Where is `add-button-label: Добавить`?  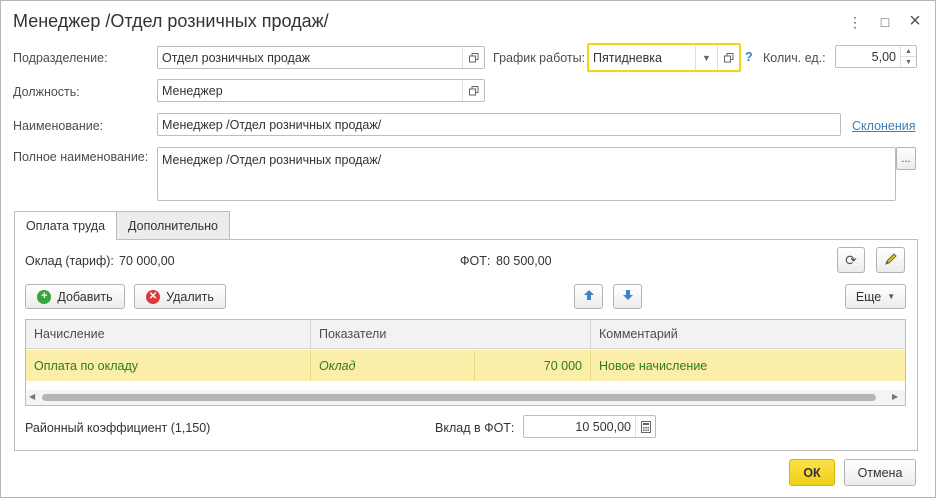
add-button-label: Добавить is located at coordinates (85, 296).